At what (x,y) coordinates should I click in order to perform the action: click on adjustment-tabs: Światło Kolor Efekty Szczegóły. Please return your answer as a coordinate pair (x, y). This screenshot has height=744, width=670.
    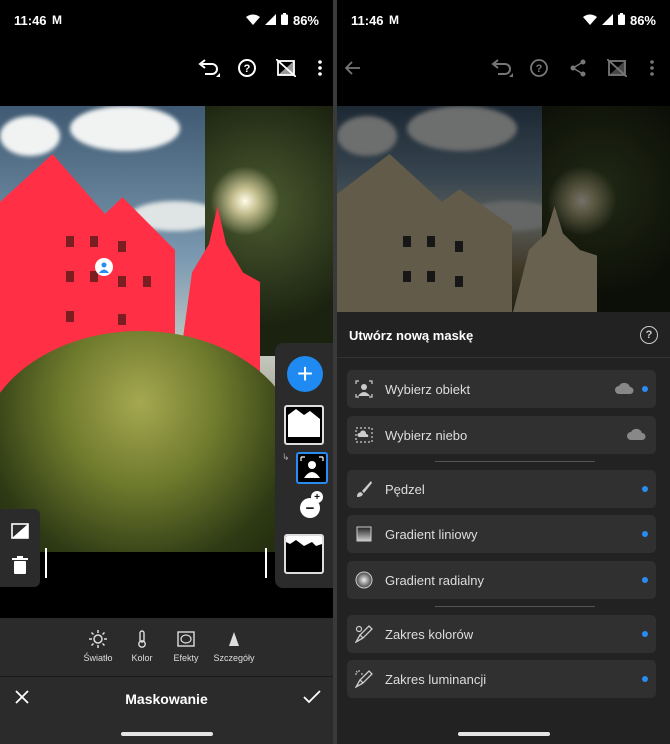
    Looking at the image, I should click on (166, 647).